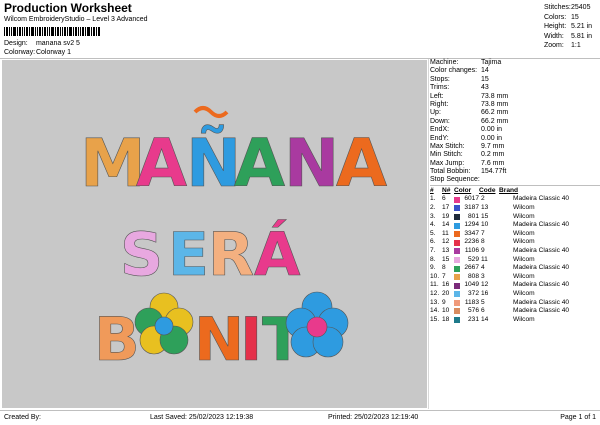 This screenshot has height=425, width=600. What do you see at coordinates (432, 190) in the screenshot?
I see `col-header-number: #` at bounding box center [432, 190].